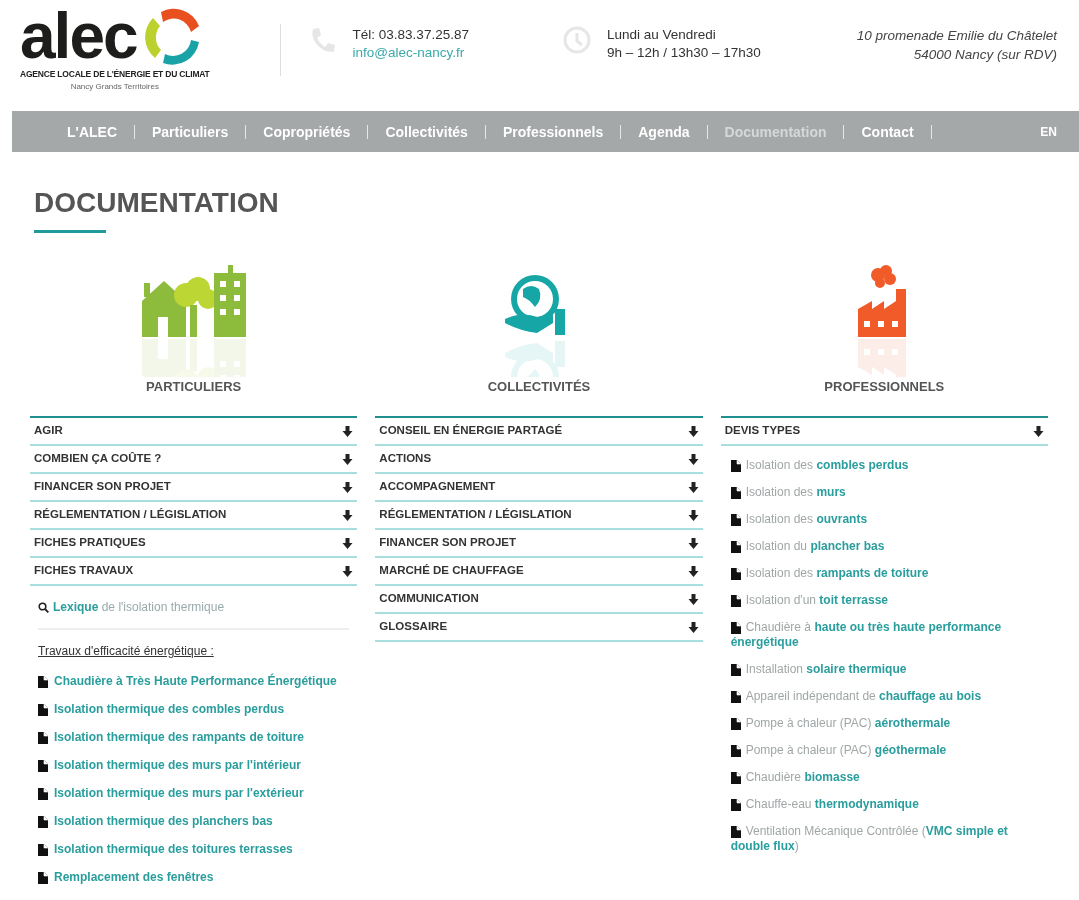  I want to click on document-link: Isolation thermique des rampants de toiture, so click(179, 738).